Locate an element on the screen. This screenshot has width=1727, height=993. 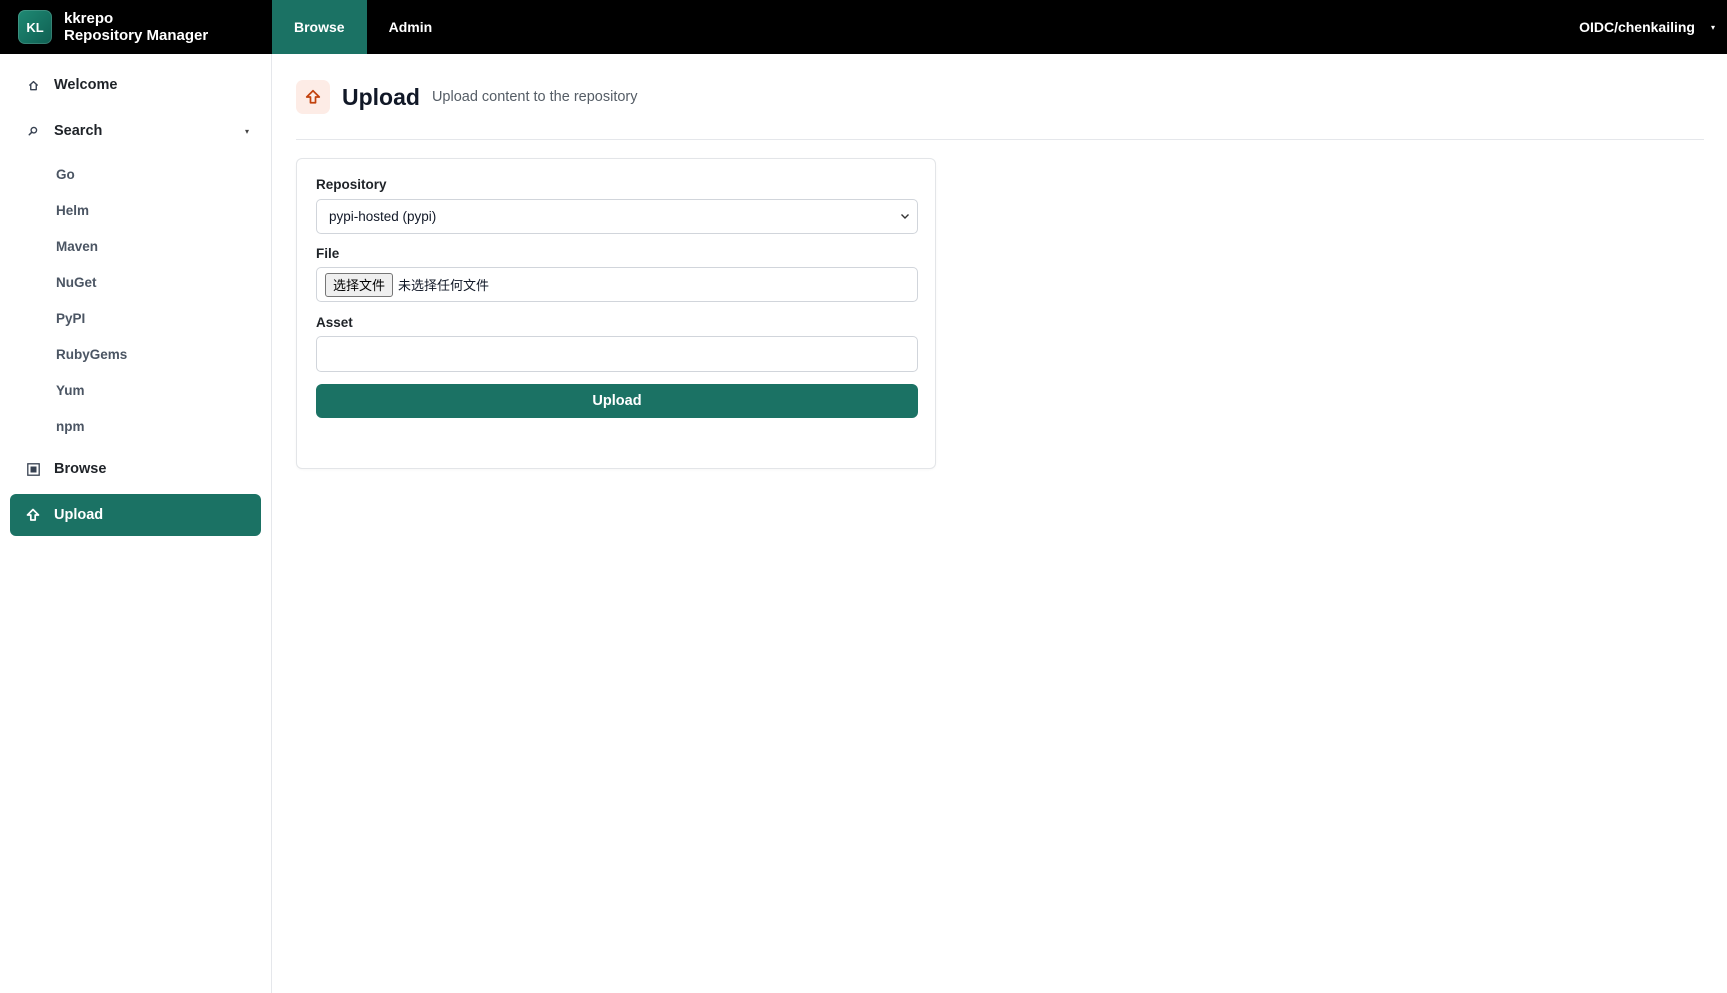
sidebar-subitem-go: Go is located at coordinates (65, 174).